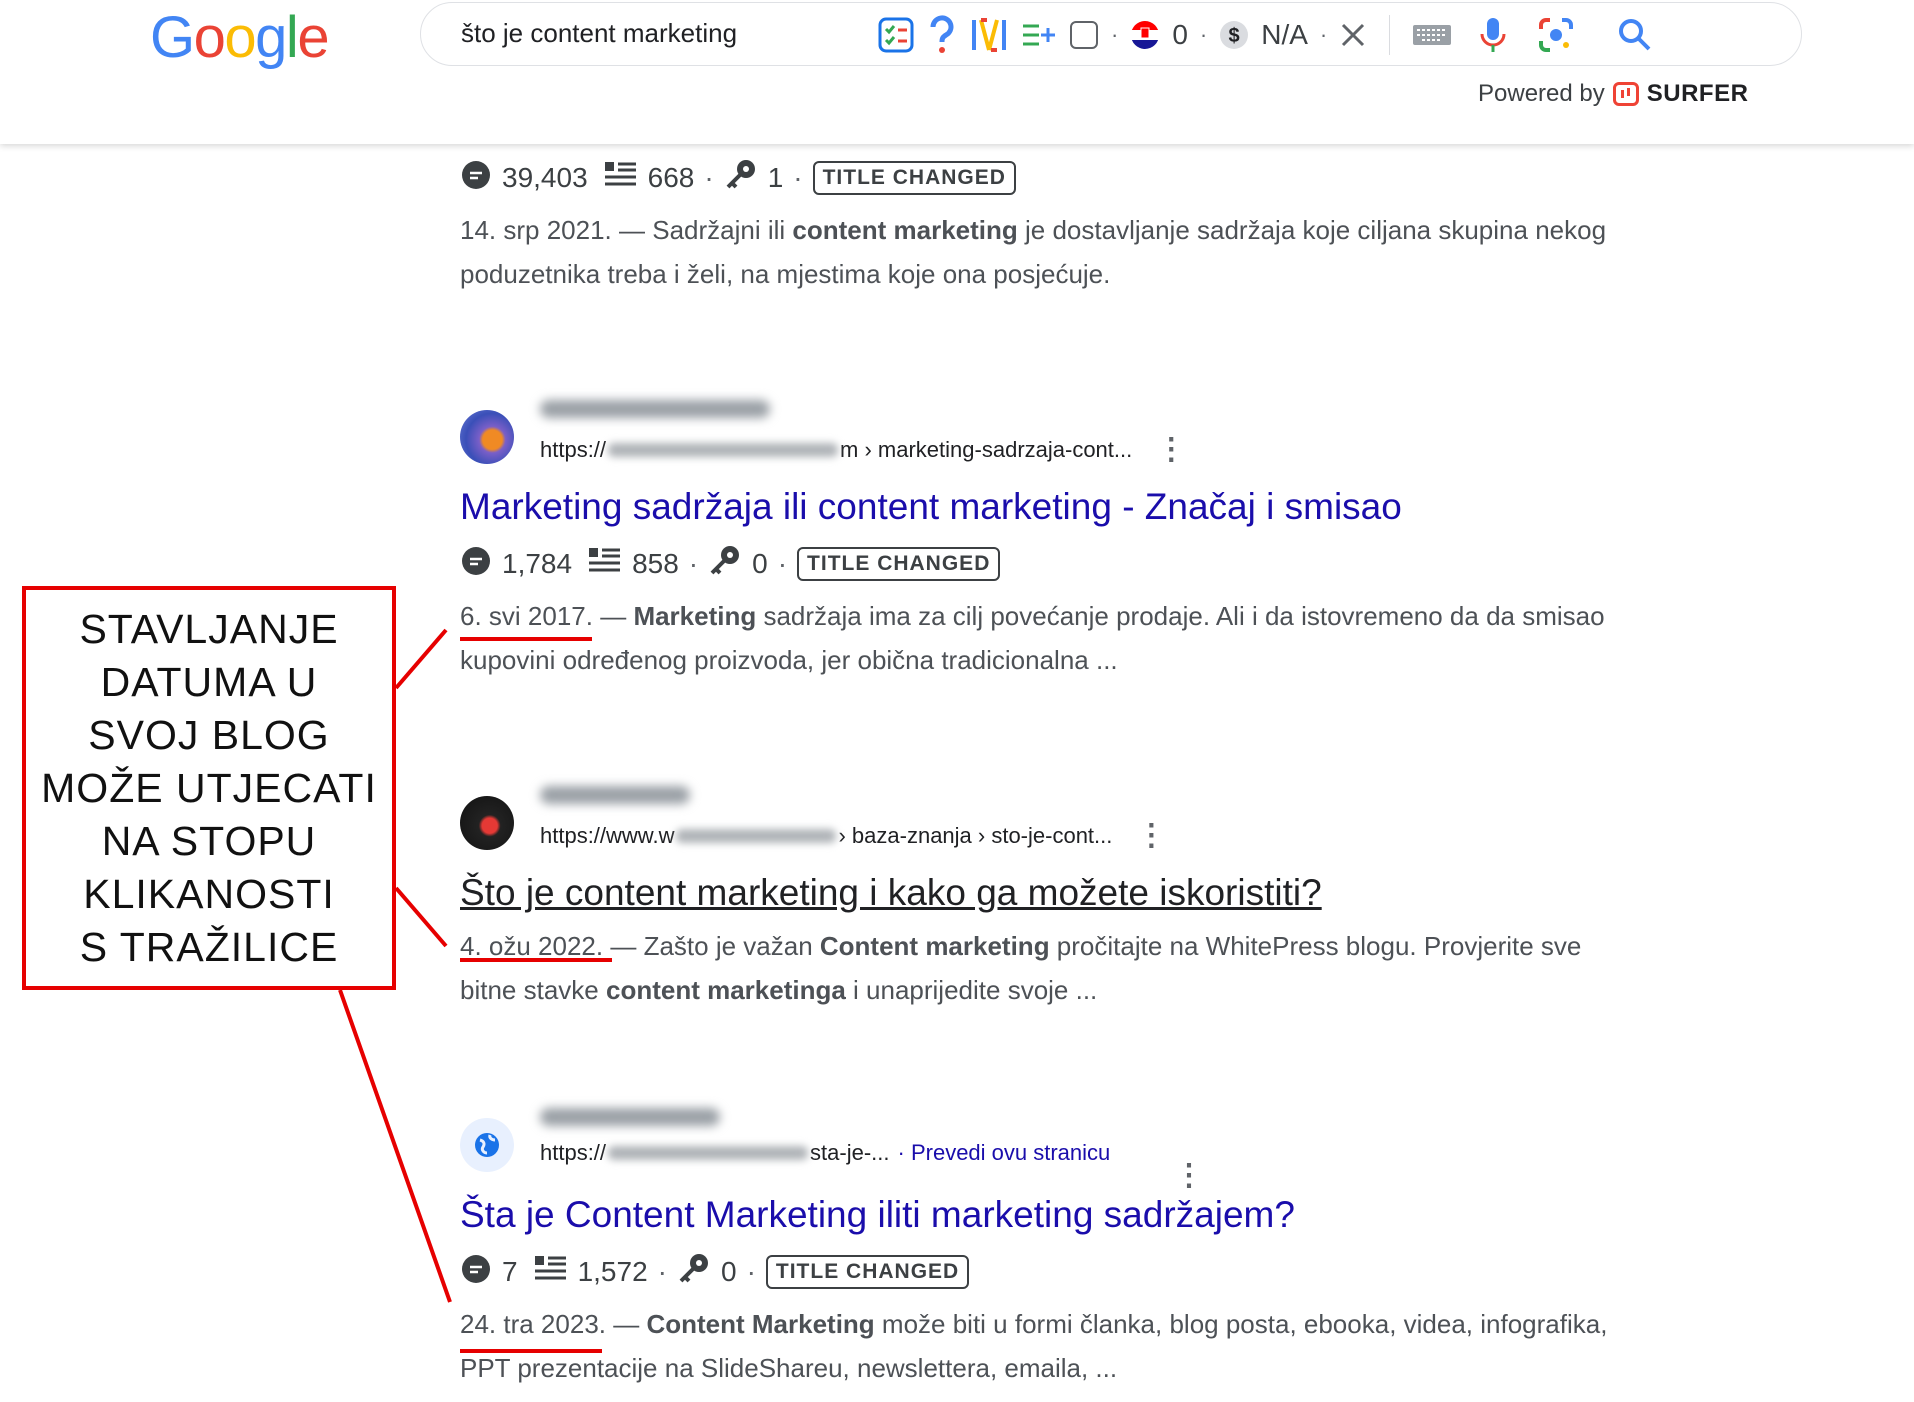 The image size is (1914, 1402). What do you see at coordinates (896, 35) in the screenshot?
I see `checklist-icon` at bounding box center [896, 35].